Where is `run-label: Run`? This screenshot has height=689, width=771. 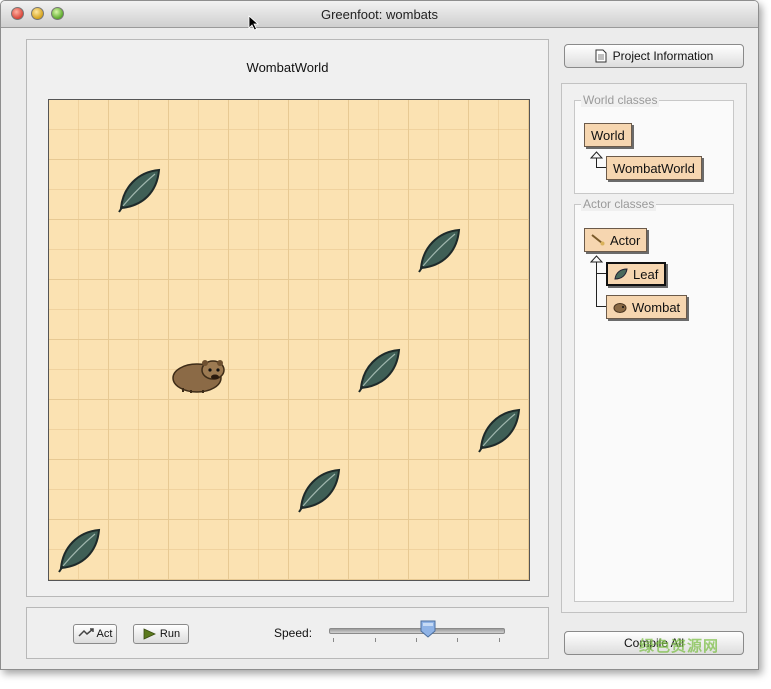 run-label: Run is located at coordinates (170, 634).